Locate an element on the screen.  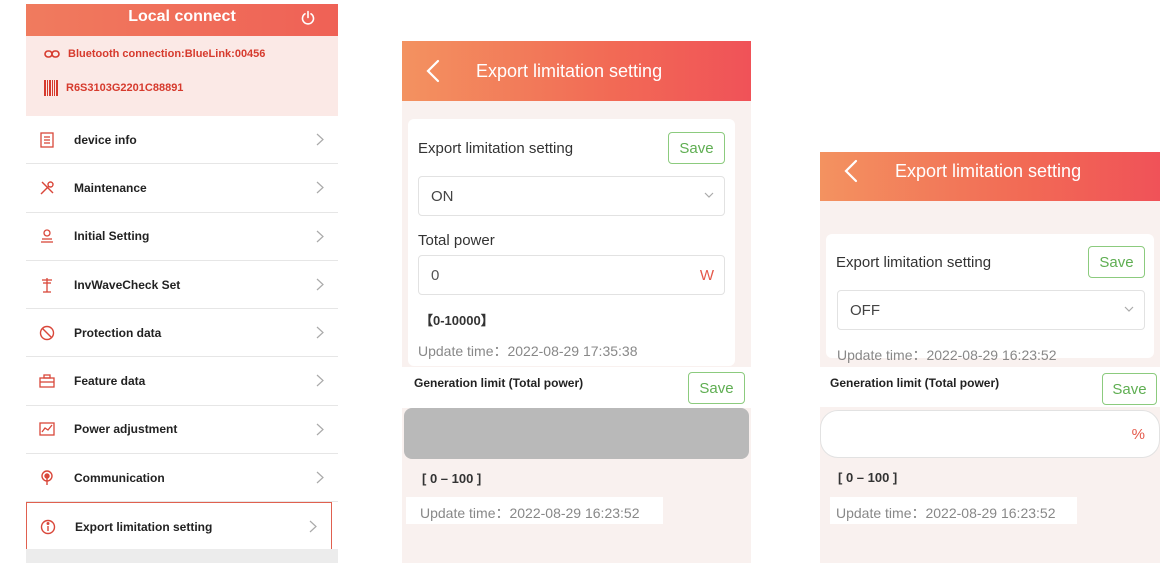
menu-item-feature-data: Feature data is located at coordinates (182, 381).